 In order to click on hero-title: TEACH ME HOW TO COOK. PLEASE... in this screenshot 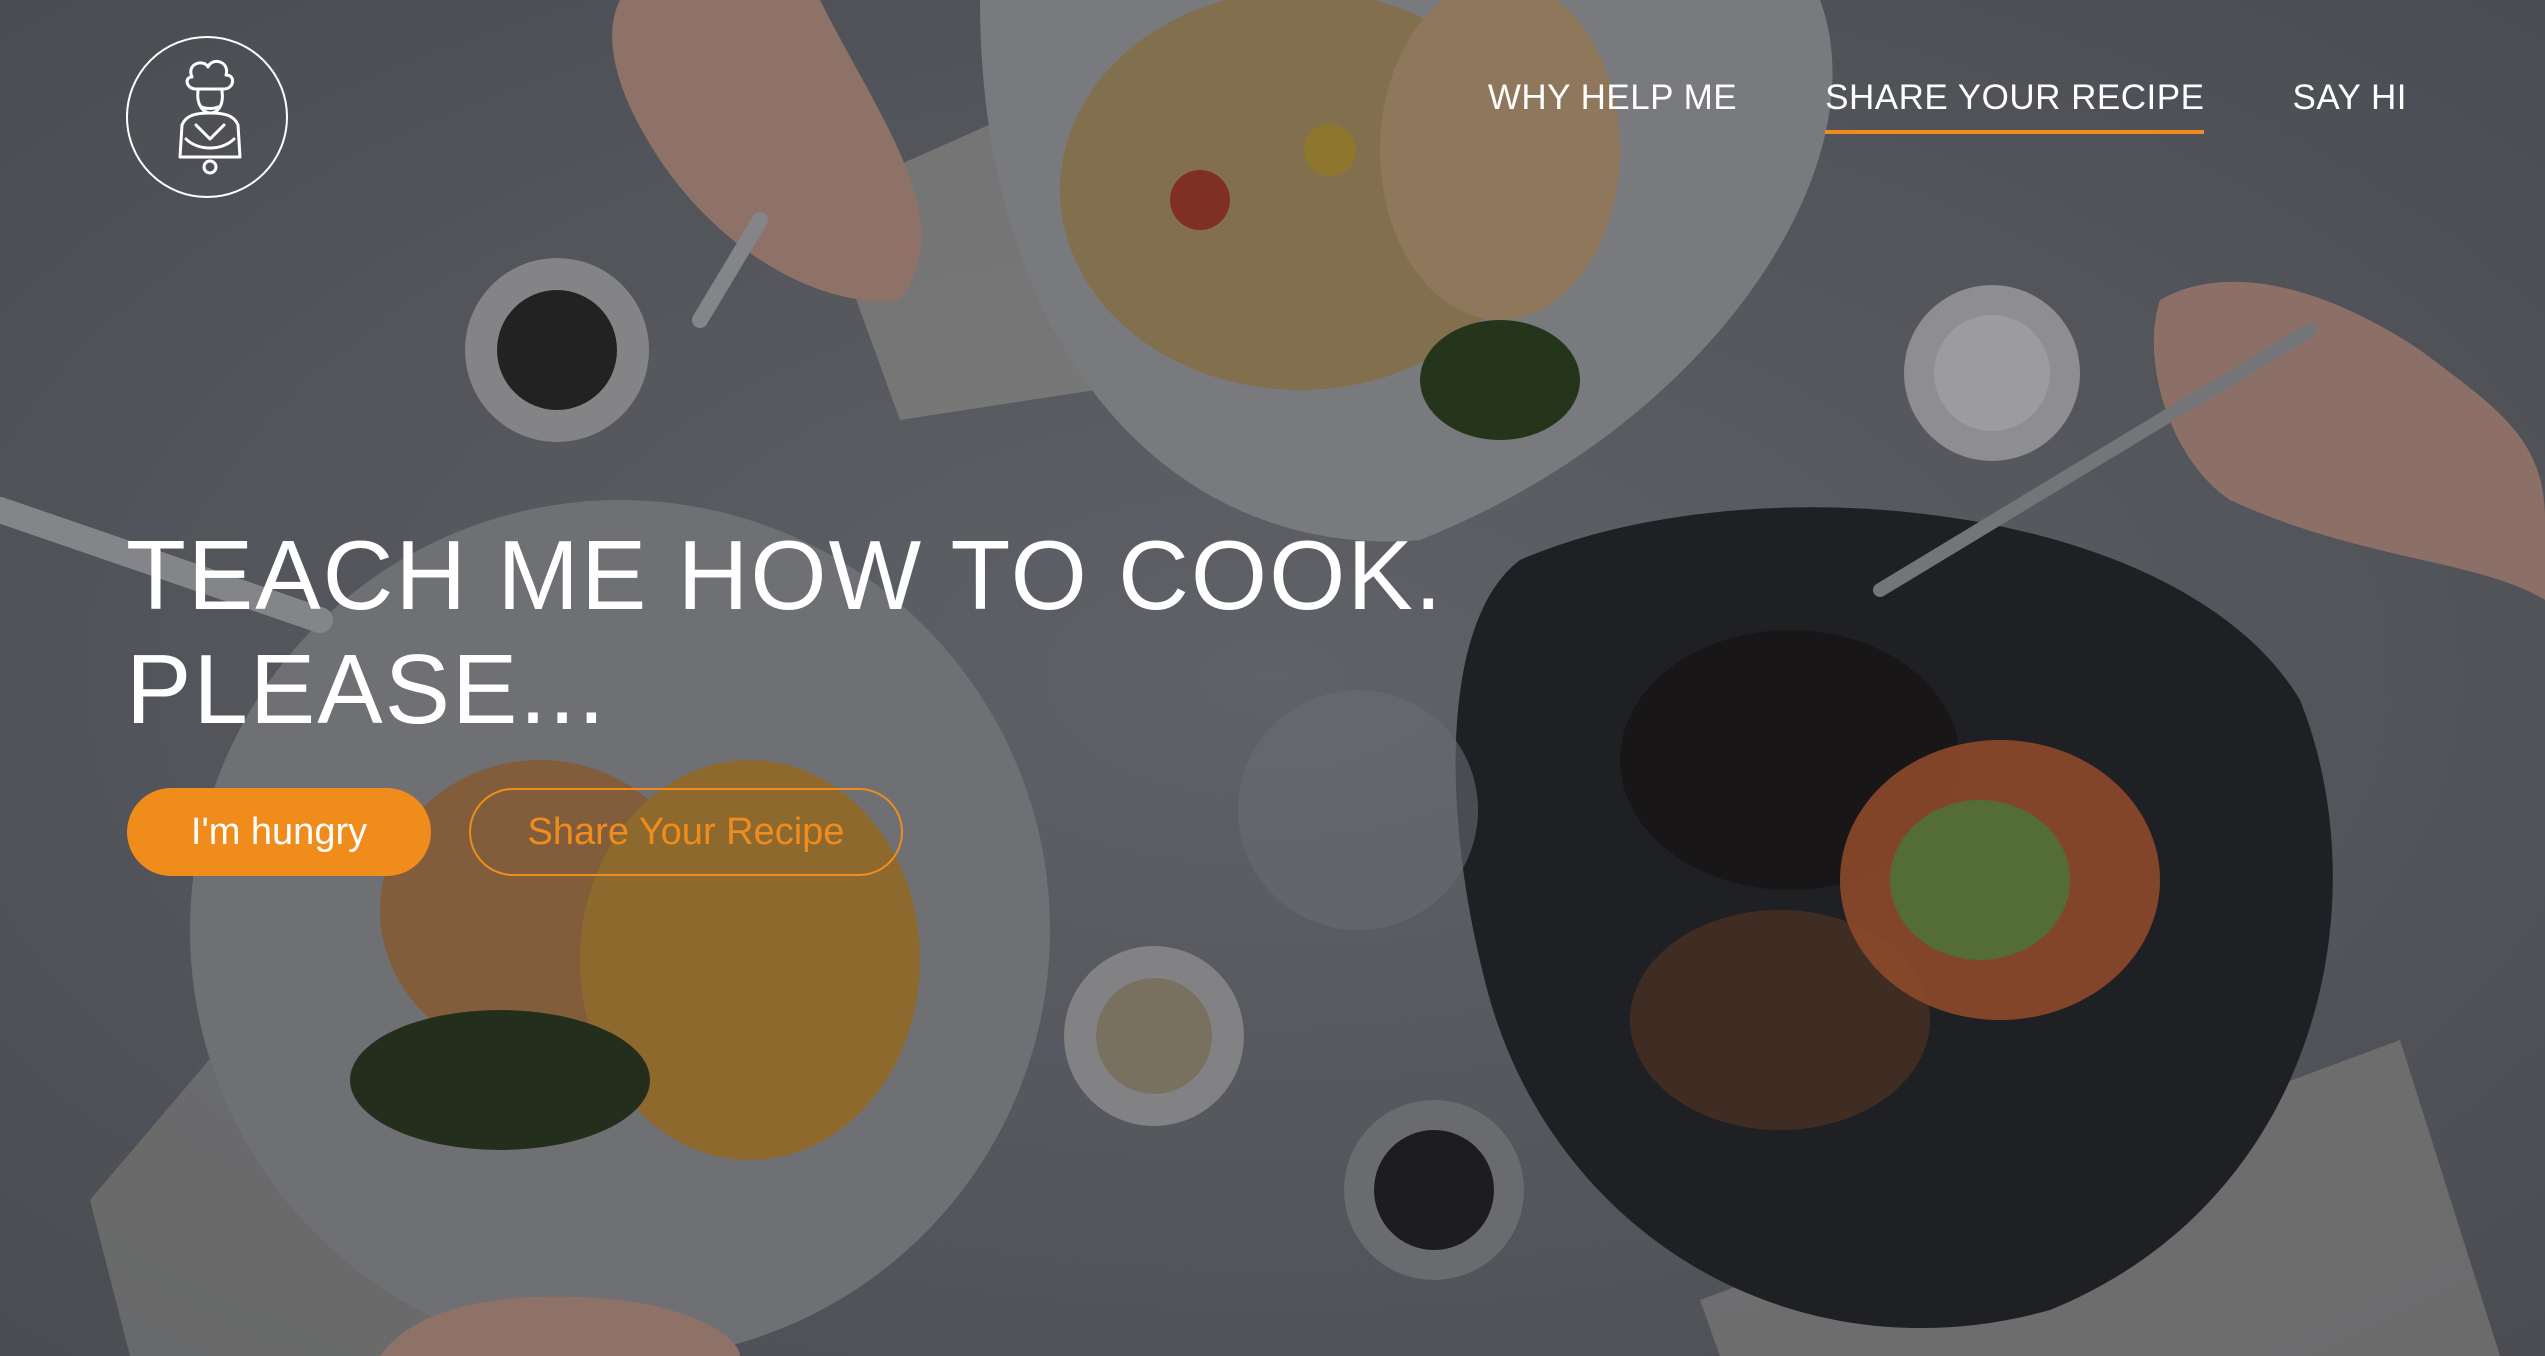, I will do `click(785, 632)`.